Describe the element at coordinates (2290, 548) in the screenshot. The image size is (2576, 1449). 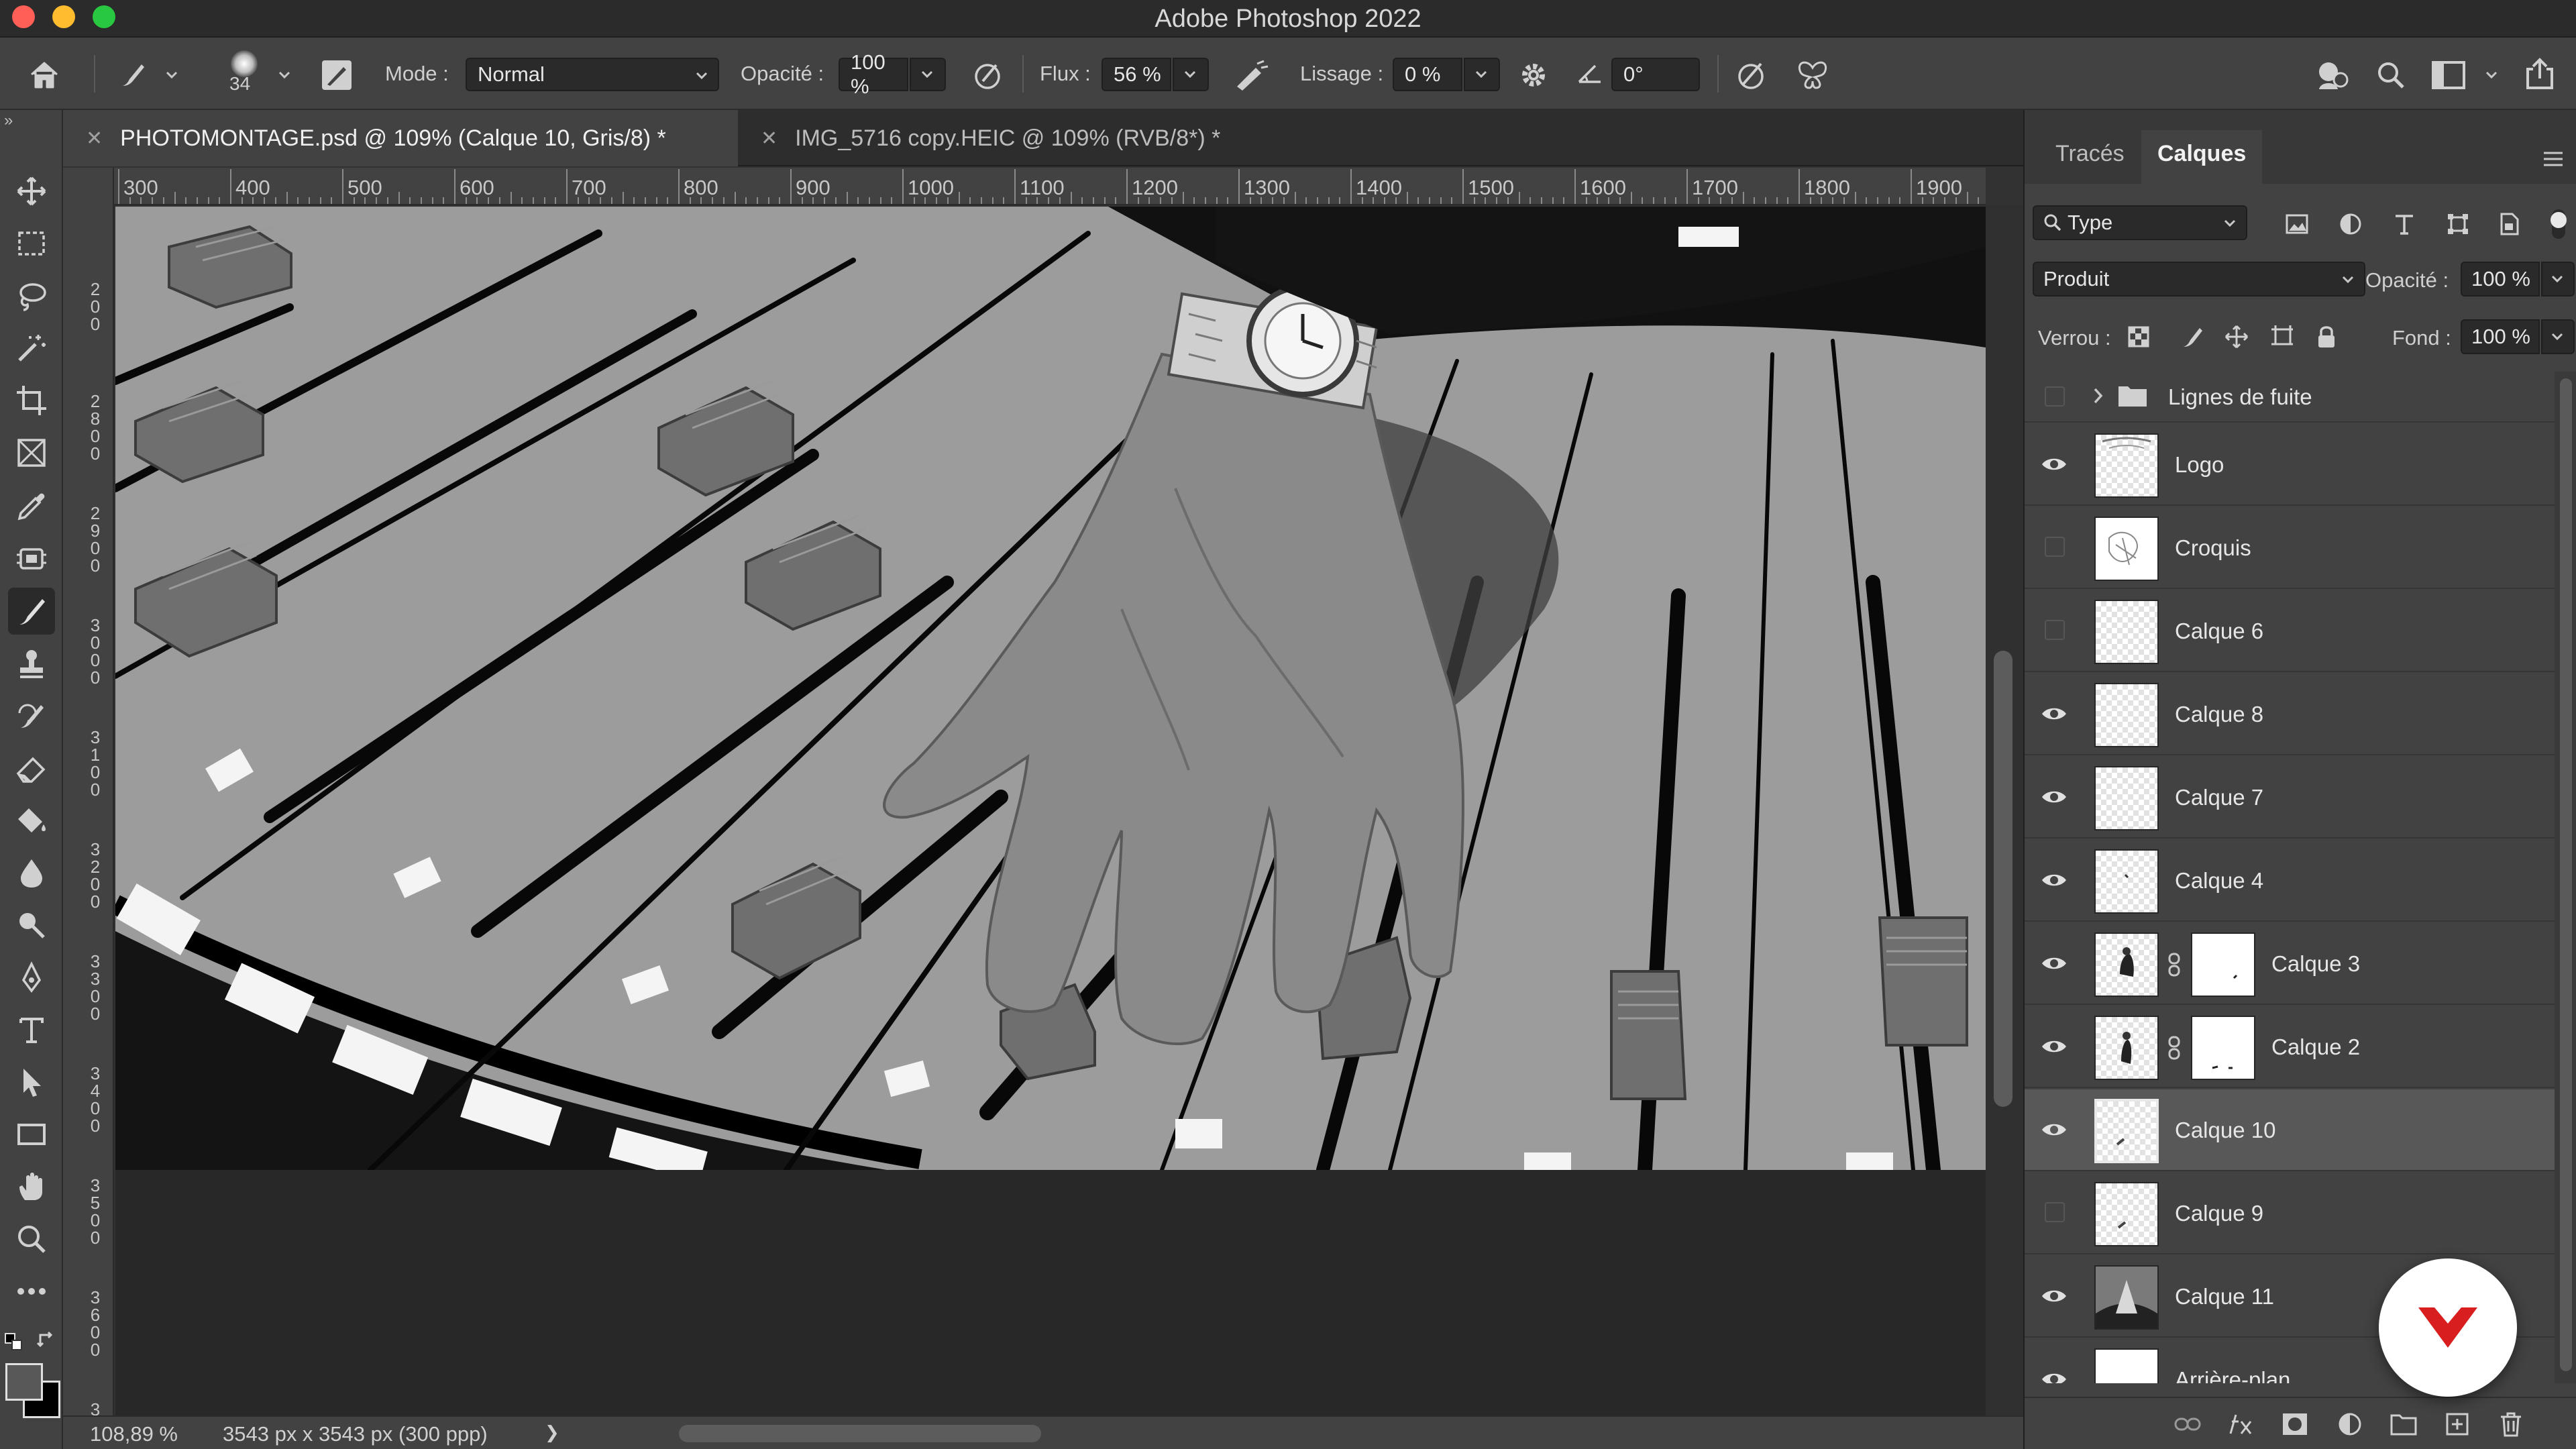
I see `layer-croquis: Croquis` at that location.